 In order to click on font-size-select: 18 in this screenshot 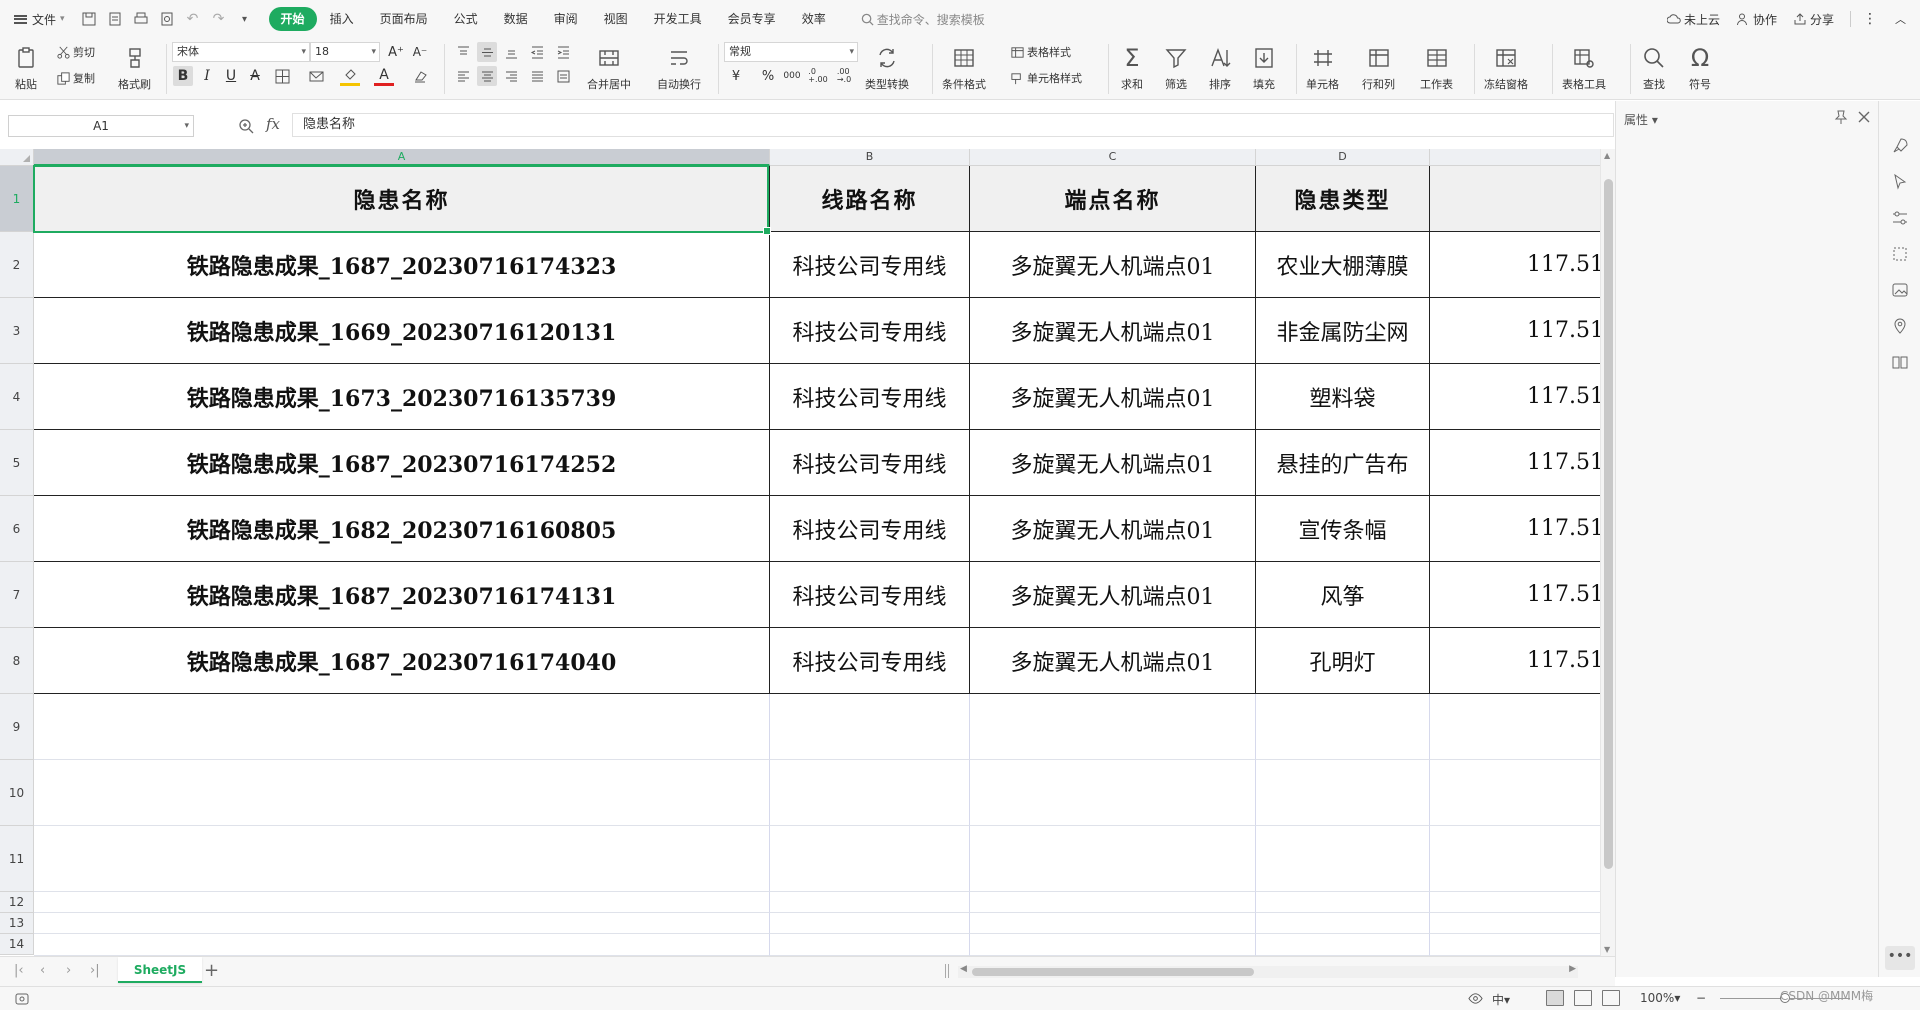, I will do `click(345, 52)`.